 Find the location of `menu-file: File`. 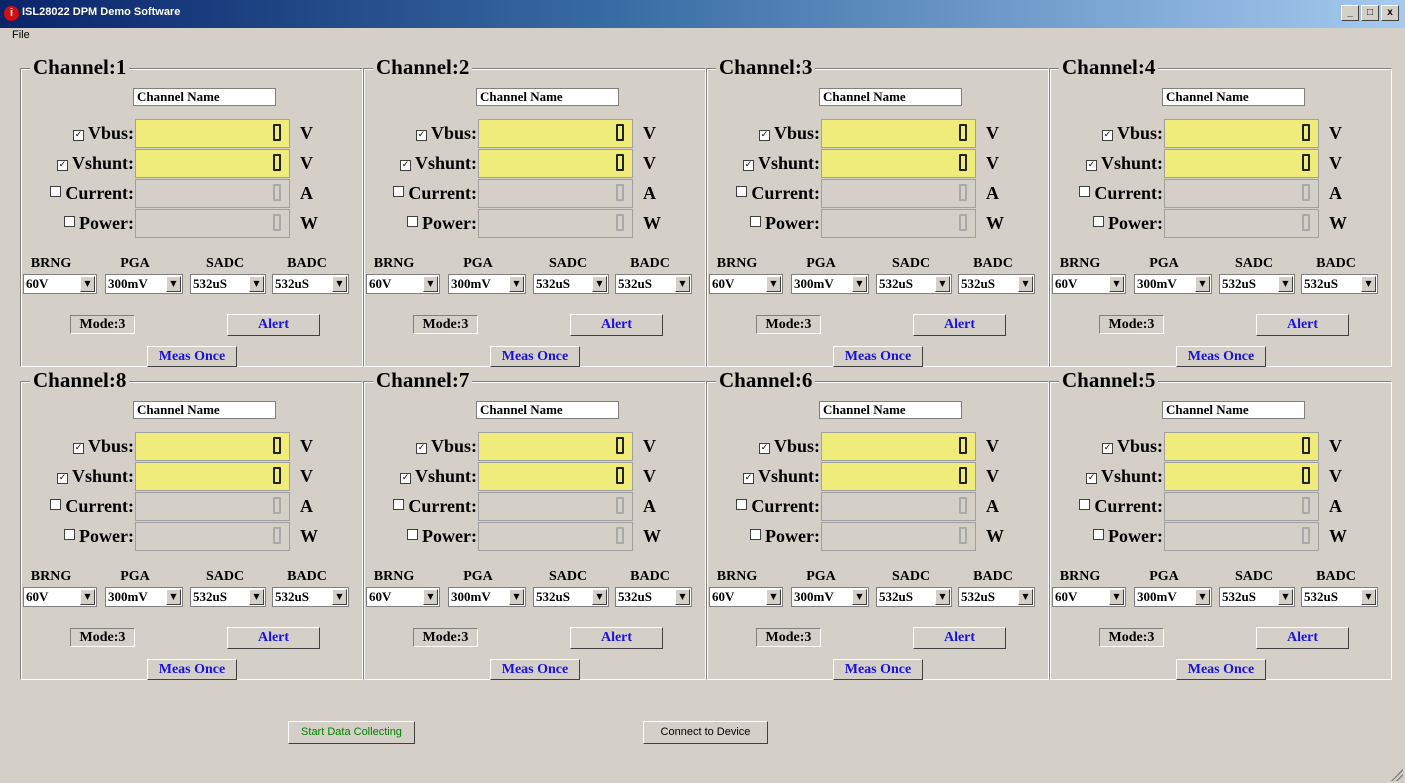

menu-file: File is located at coordinates (21, 35).